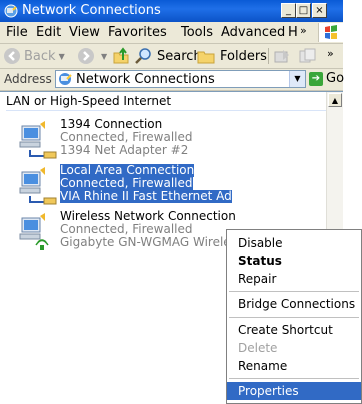  I want to click on search-label: Search, so click(179, 56).